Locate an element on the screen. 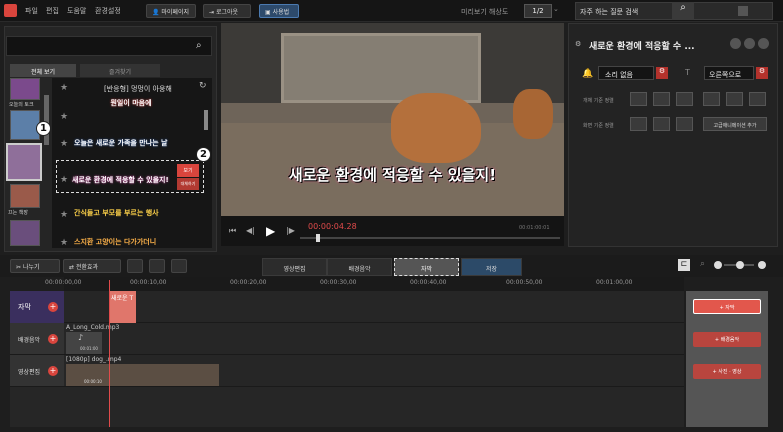 The width and height of the screenshot is (783, 432). seek-bar is located at coordinates (430, 238).